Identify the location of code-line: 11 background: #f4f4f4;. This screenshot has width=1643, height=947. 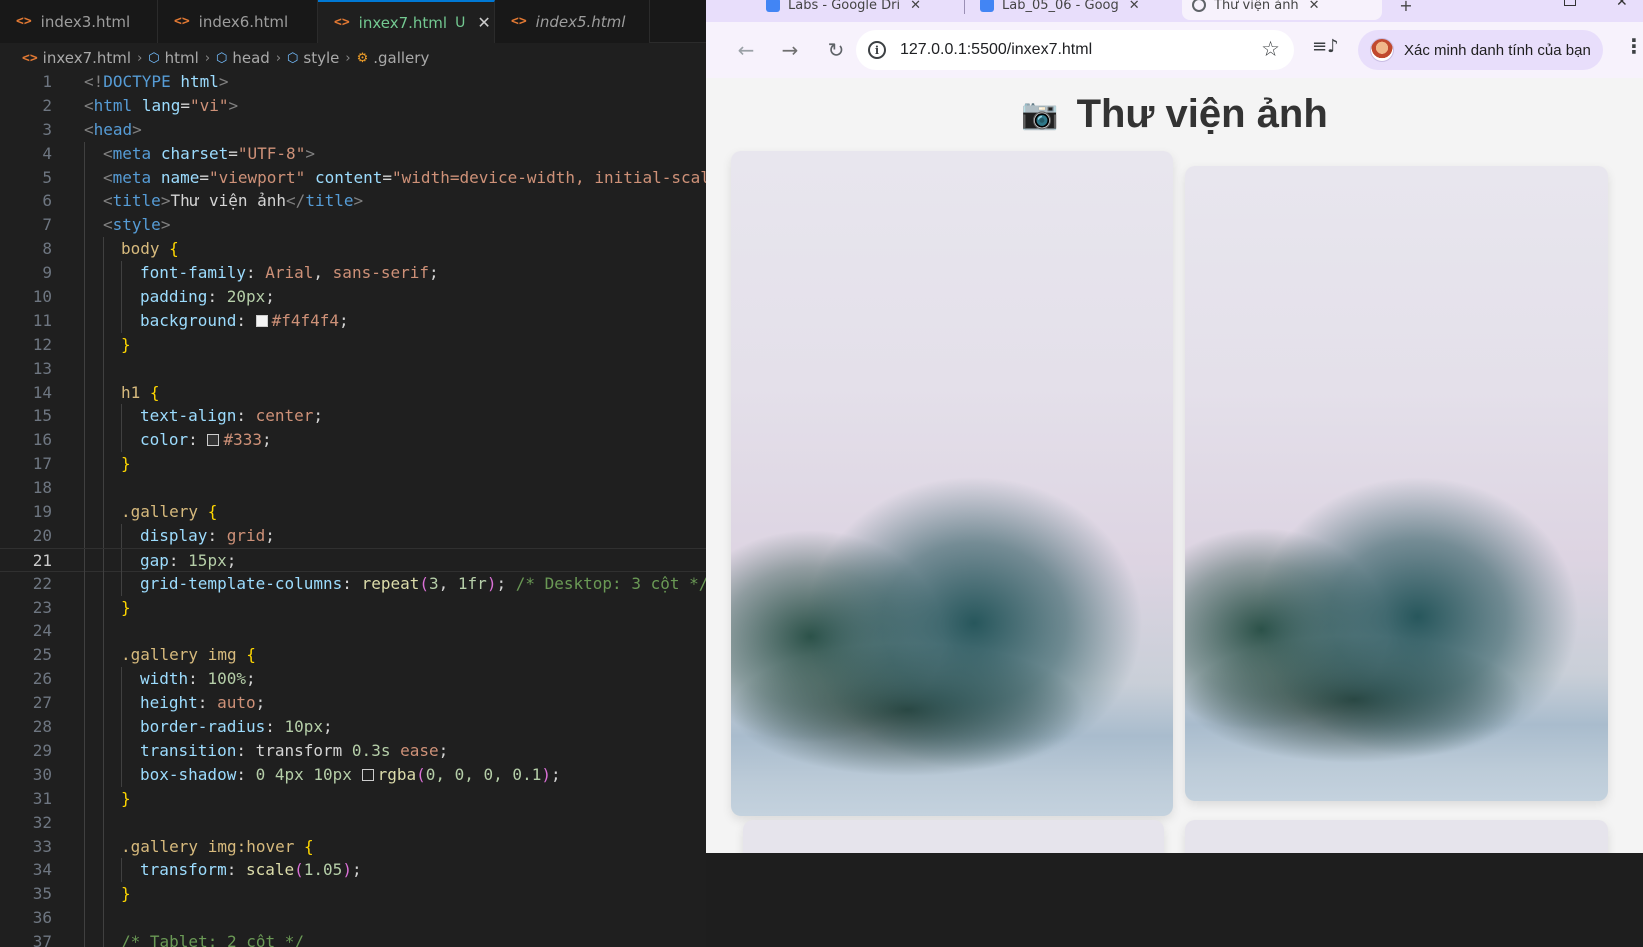
(353, 320).